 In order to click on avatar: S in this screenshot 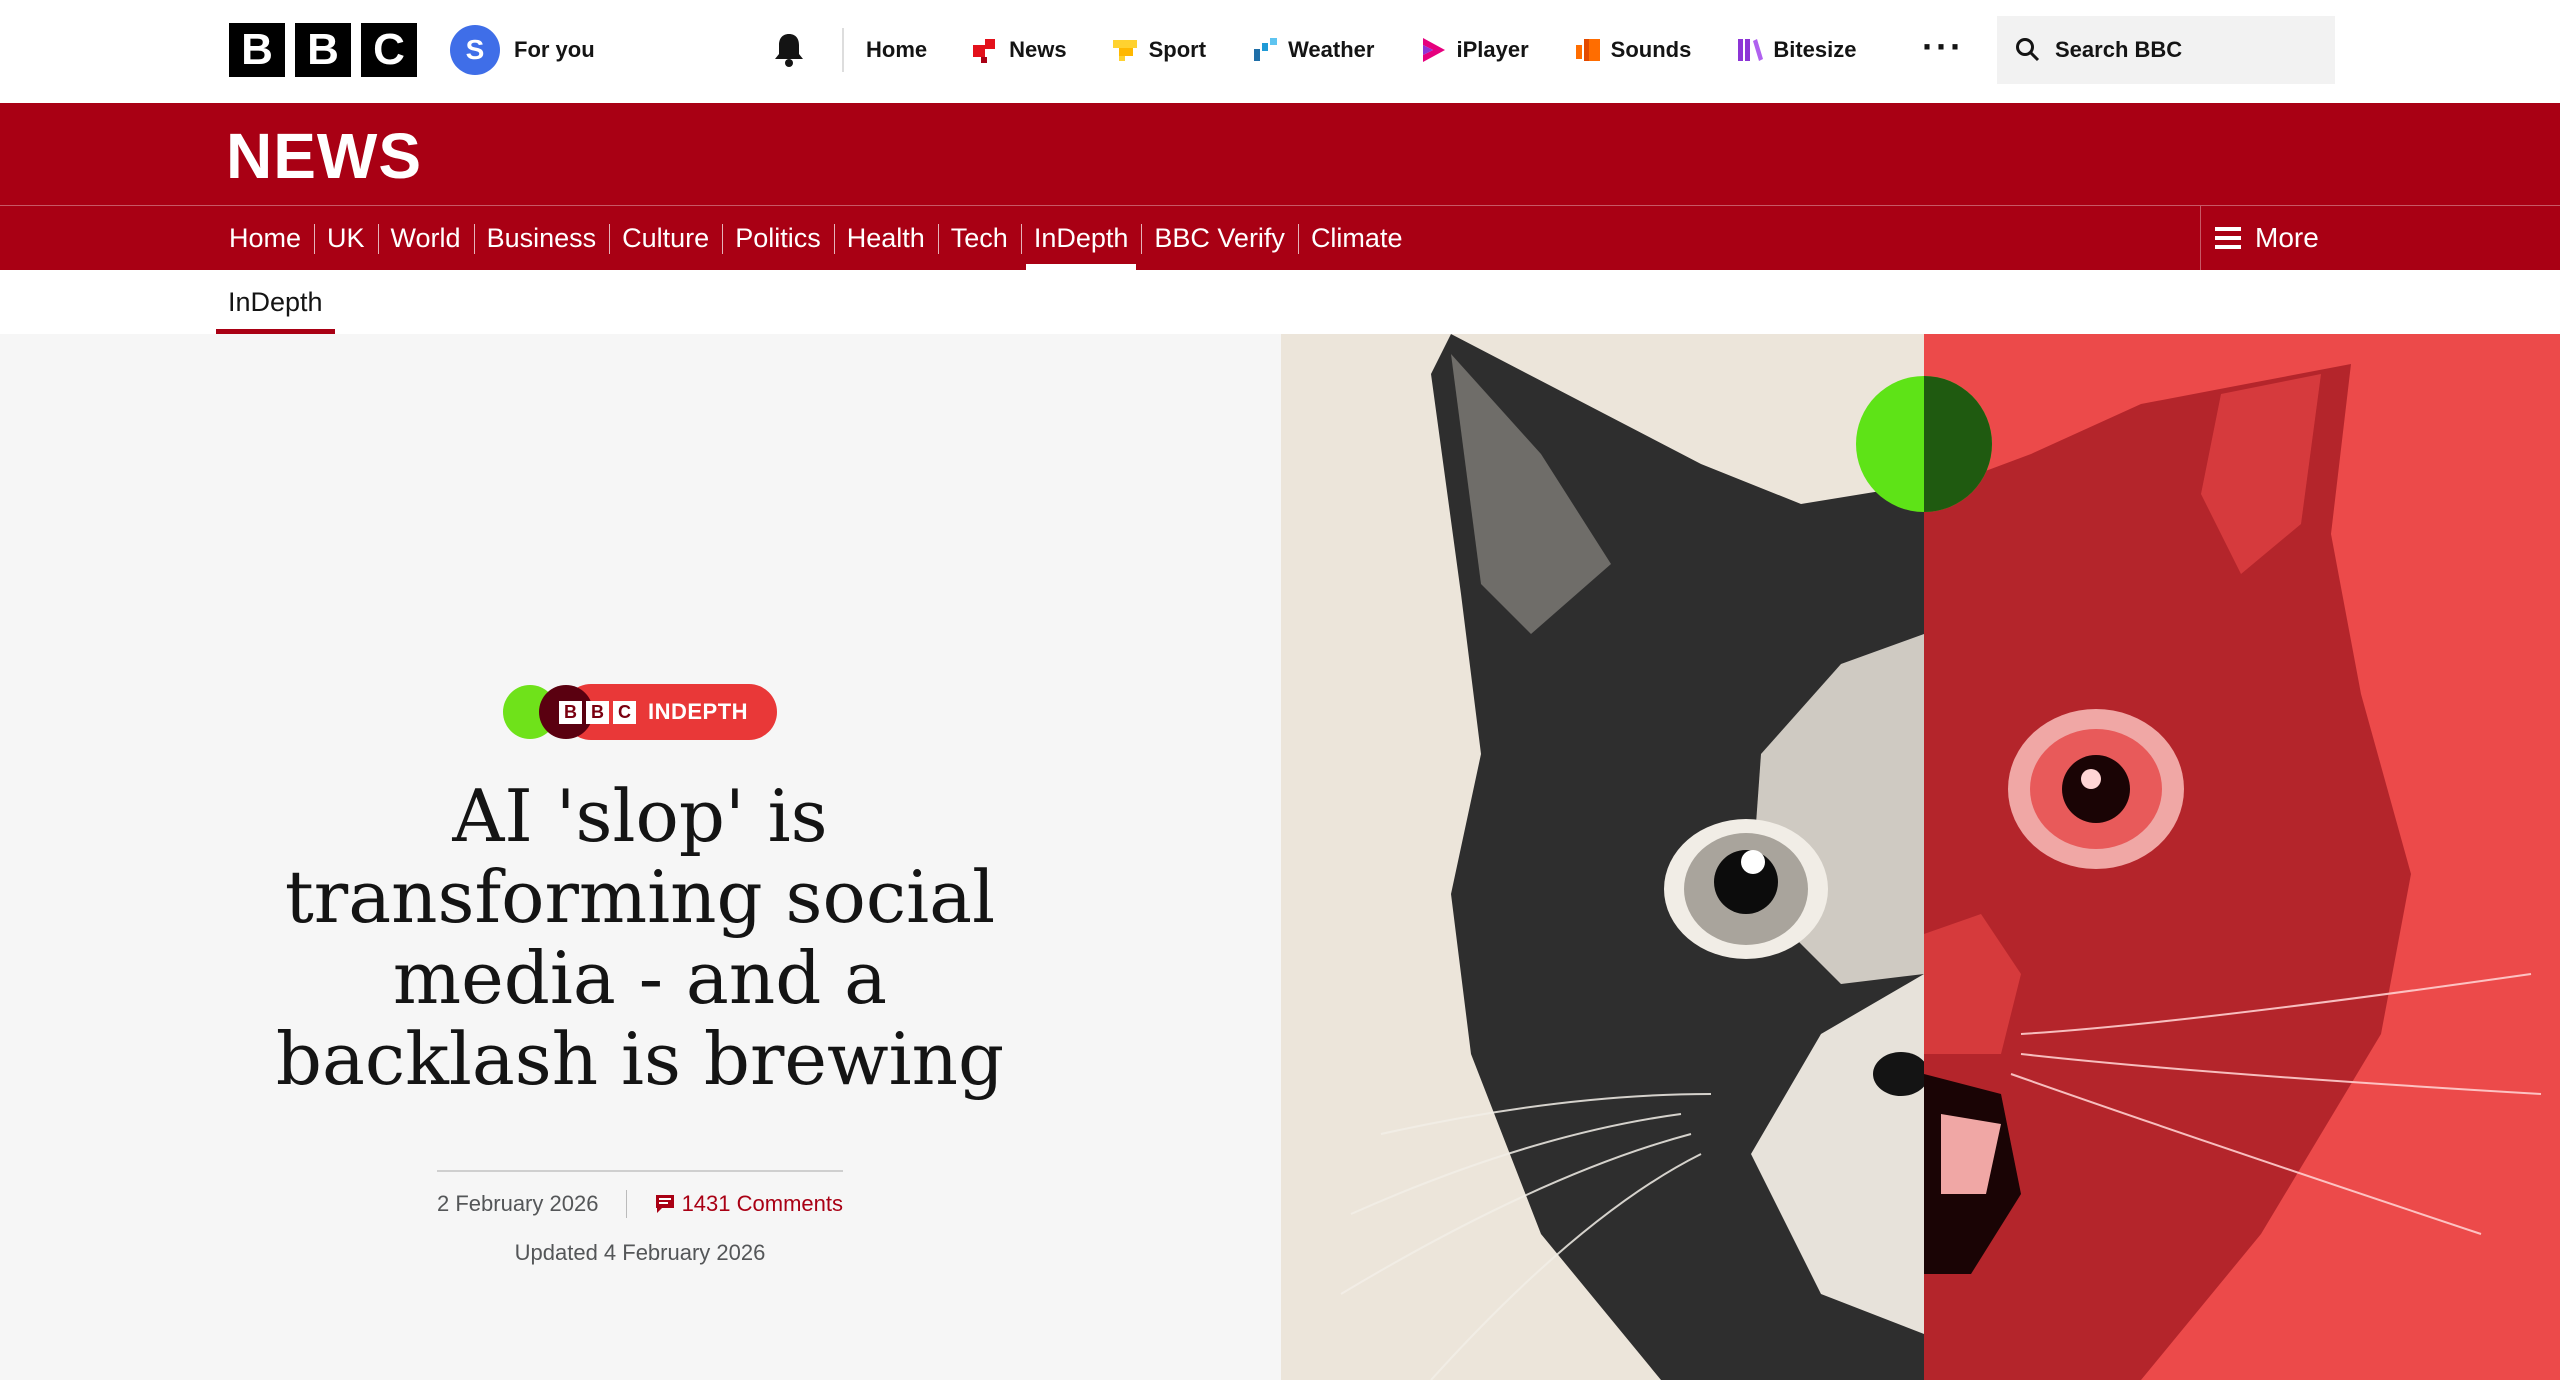, I will do `click(475, 50)`.